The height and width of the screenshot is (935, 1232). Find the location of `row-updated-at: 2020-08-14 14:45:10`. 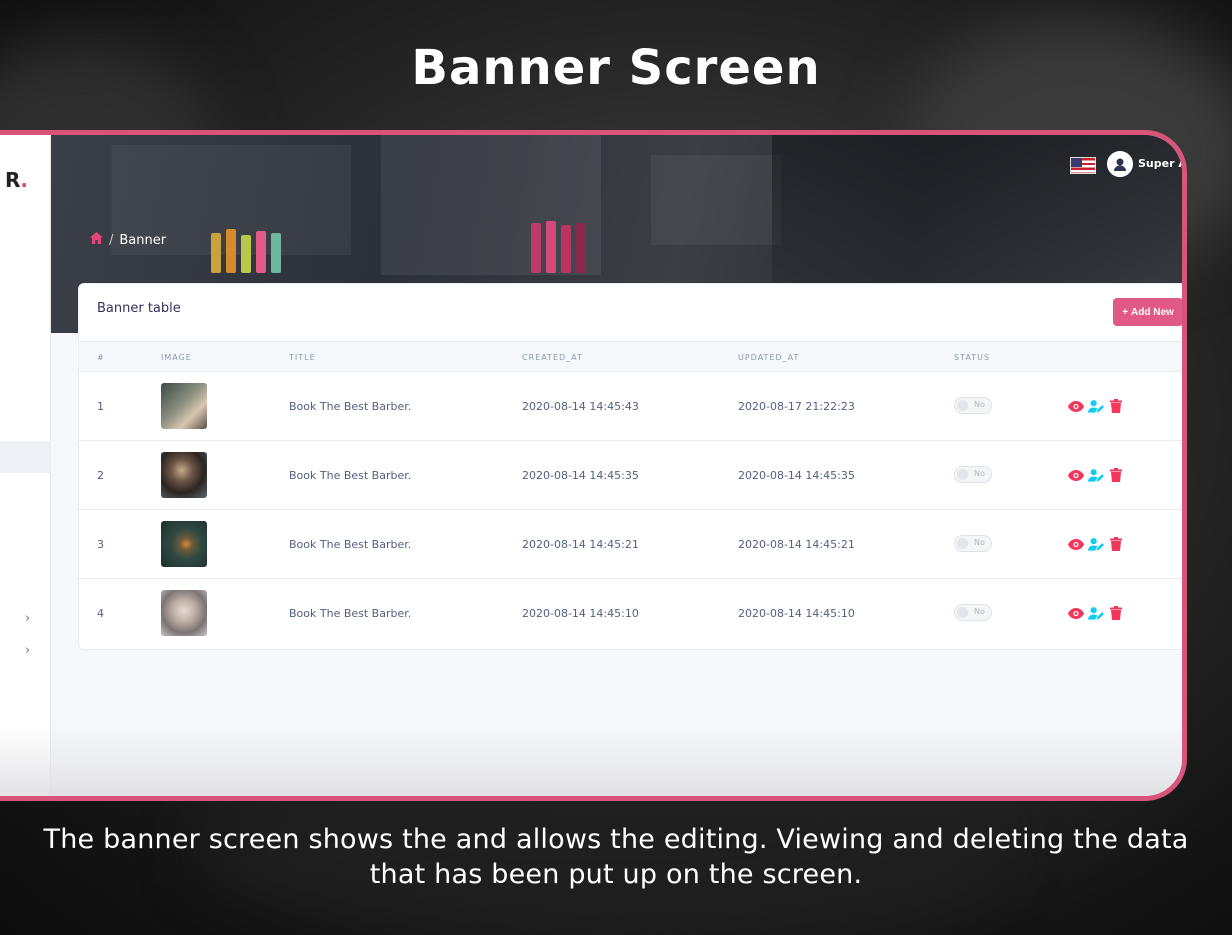

row-updated-at: 2020-08-14 14:45:10 is located at coordinates (796, 613).